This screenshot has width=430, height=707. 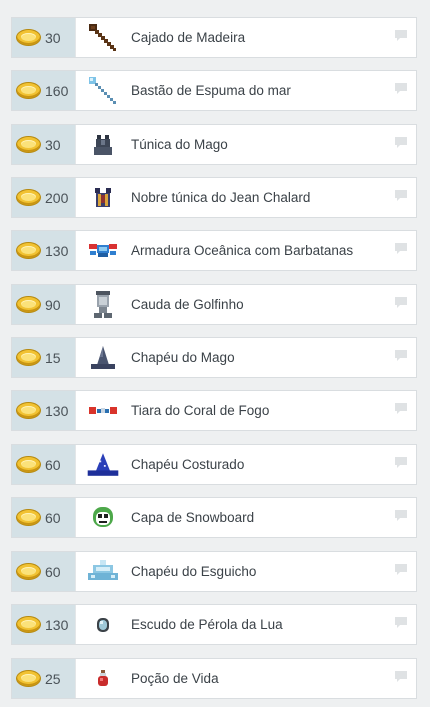 I want to click on item-body: Chapéu Costurado, so click(x=245, y=464).